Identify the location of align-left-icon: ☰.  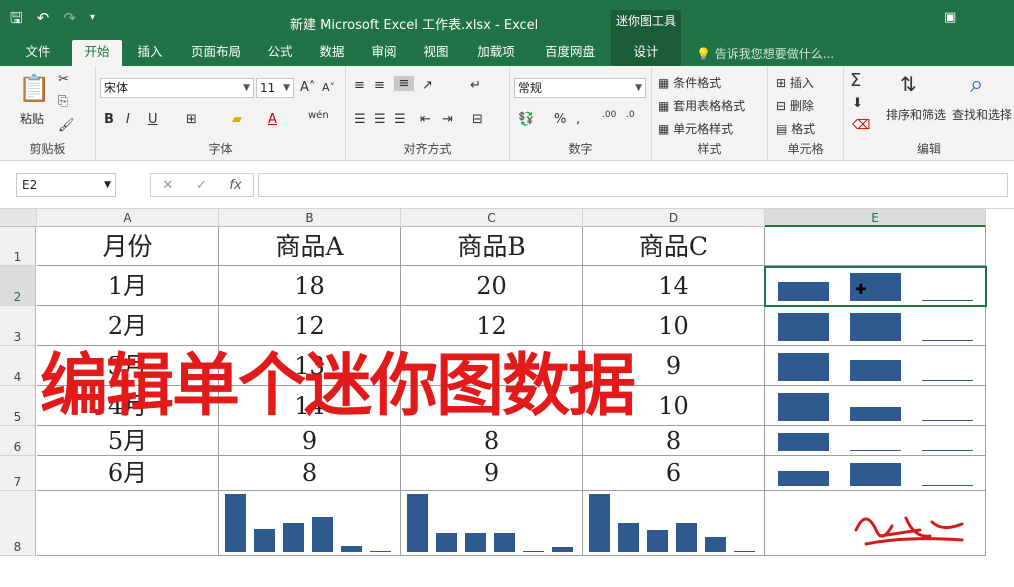
(360, 119).